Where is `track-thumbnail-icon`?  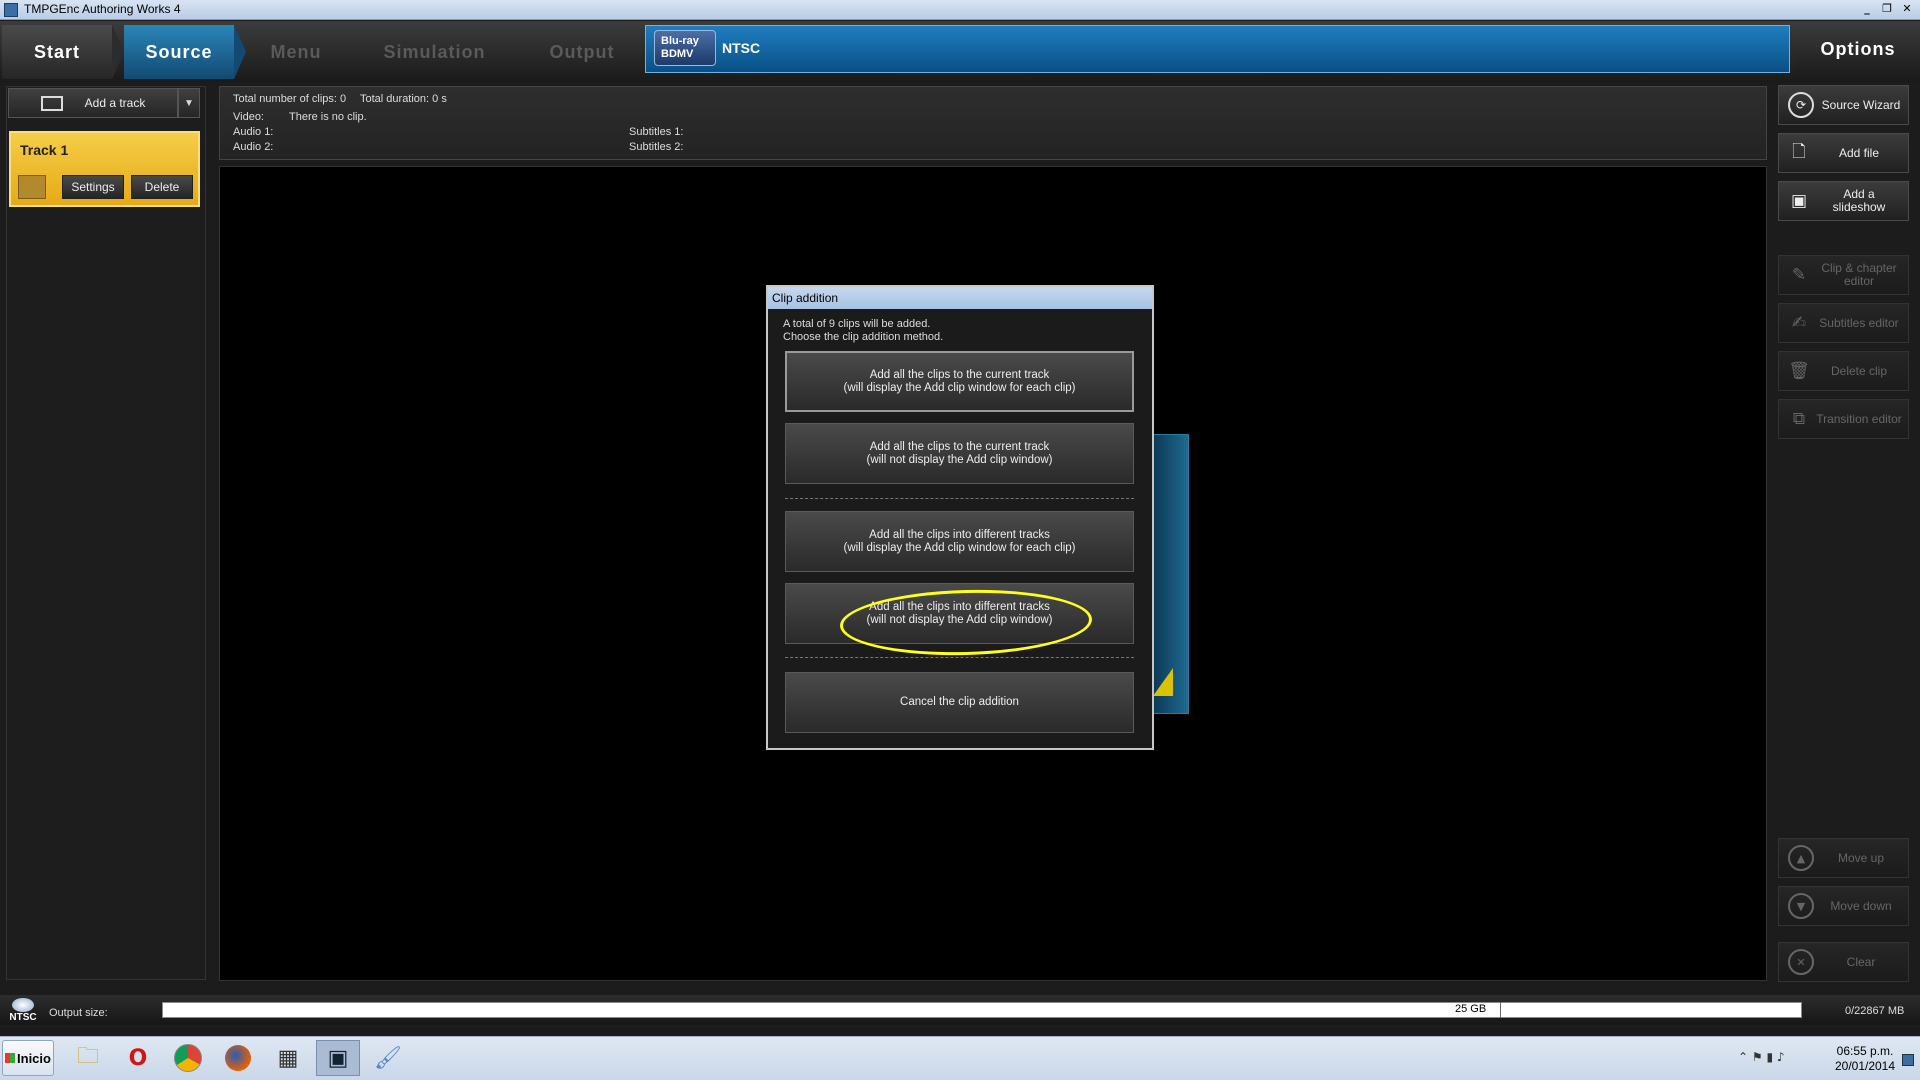 track-thumbnail-icon is located at coordinates (32, 187).